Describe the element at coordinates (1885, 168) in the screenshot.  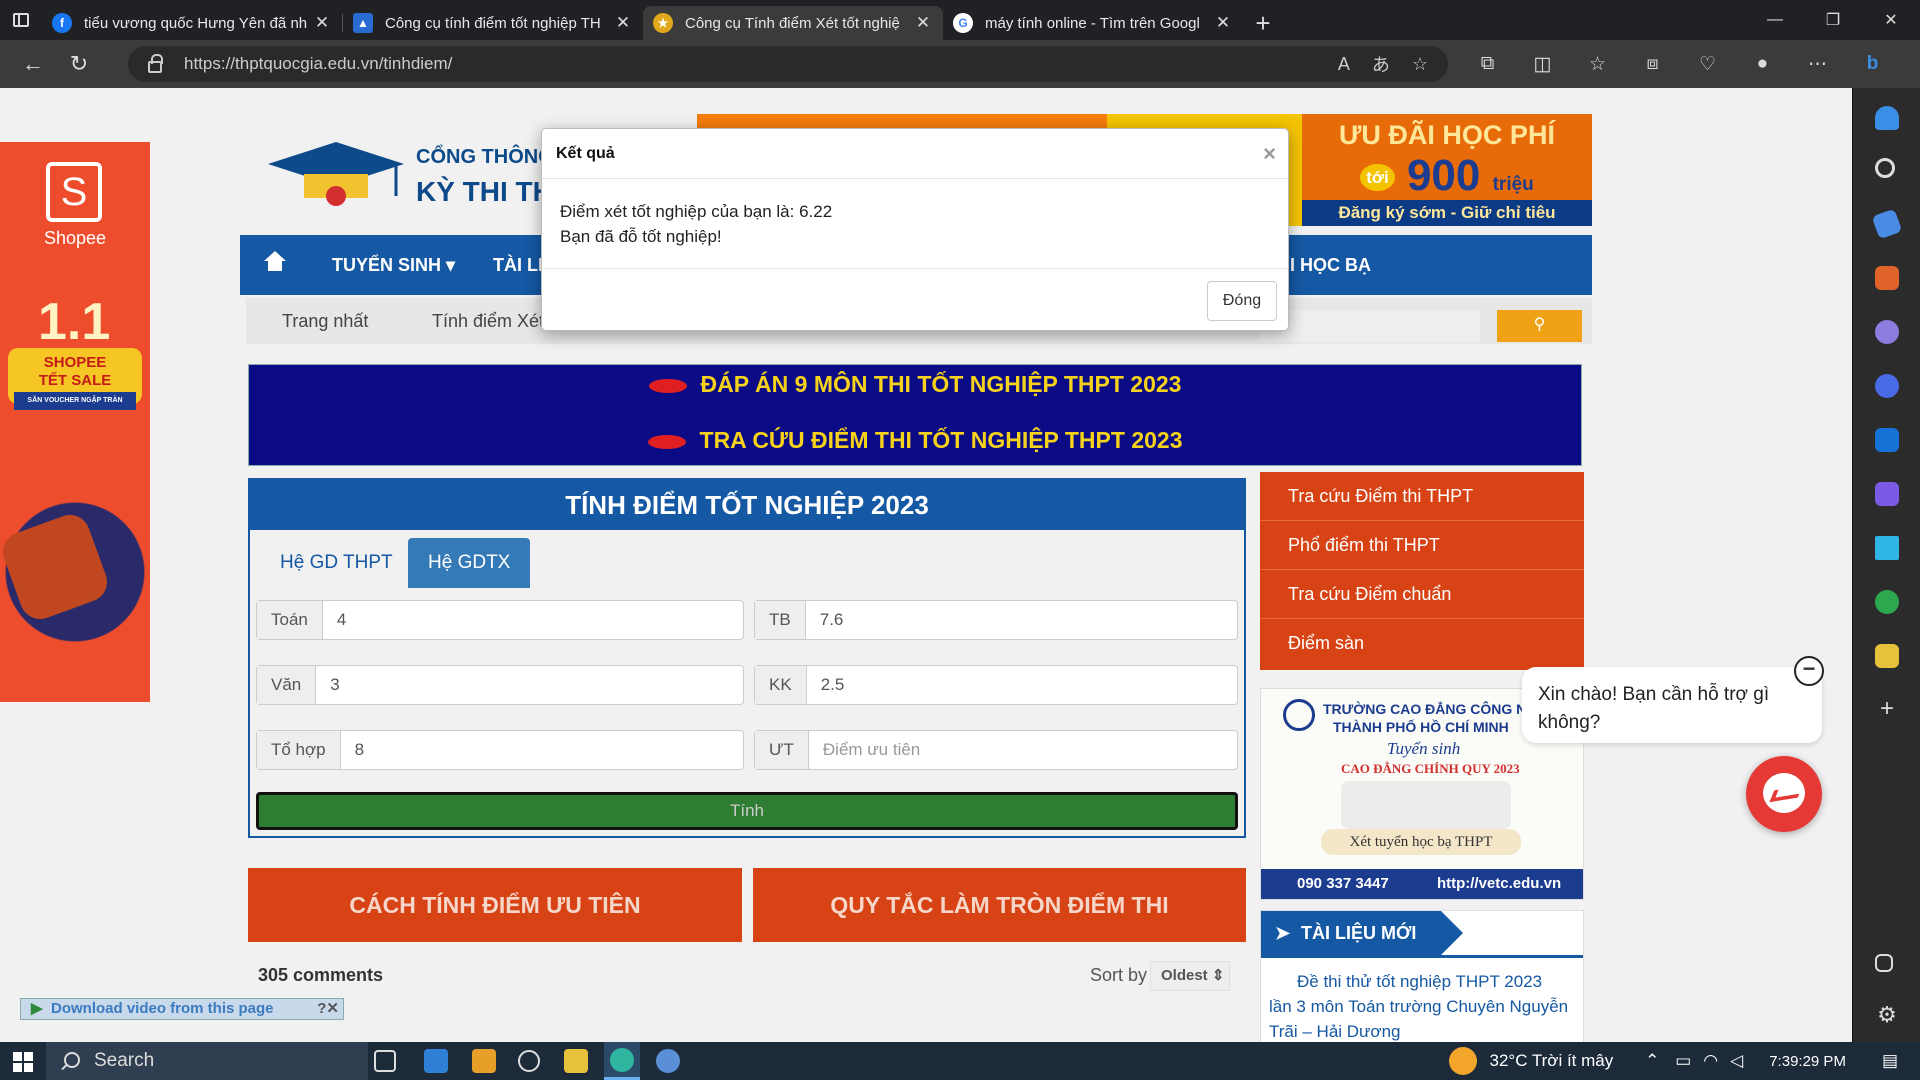
I see `search-icon` at that location.